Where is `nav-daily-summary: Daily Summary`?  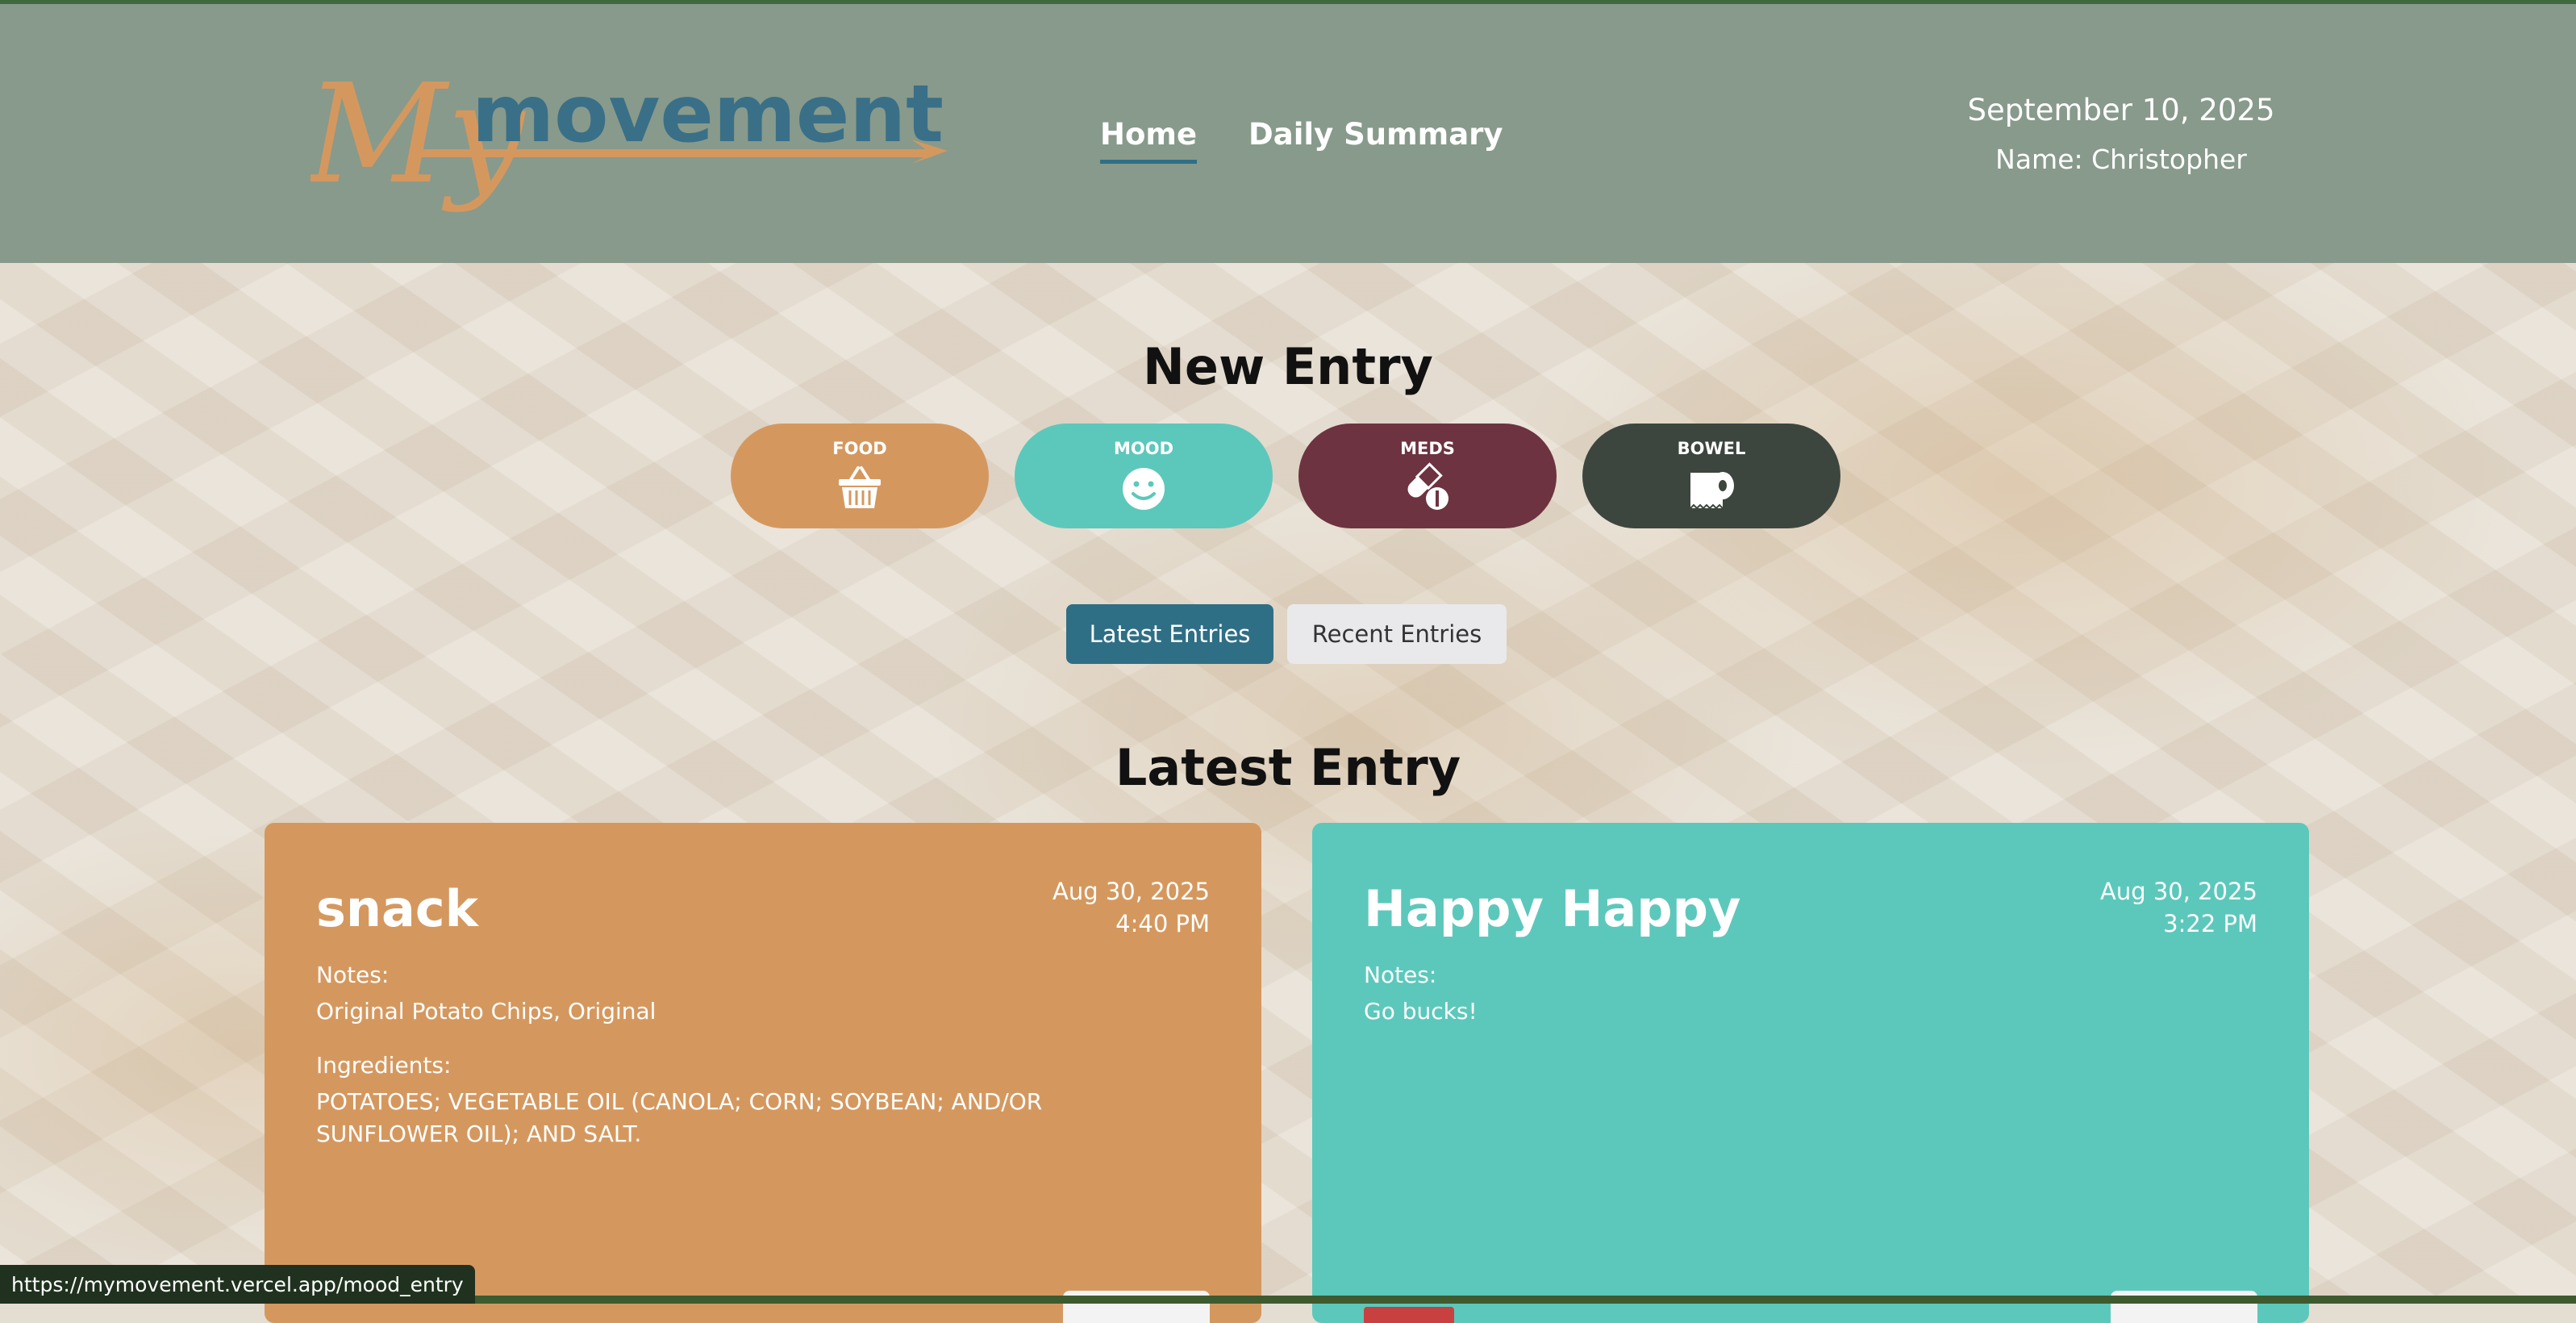
nav-daily-summary: Daily Summary is located at coordinates (1375, 141).